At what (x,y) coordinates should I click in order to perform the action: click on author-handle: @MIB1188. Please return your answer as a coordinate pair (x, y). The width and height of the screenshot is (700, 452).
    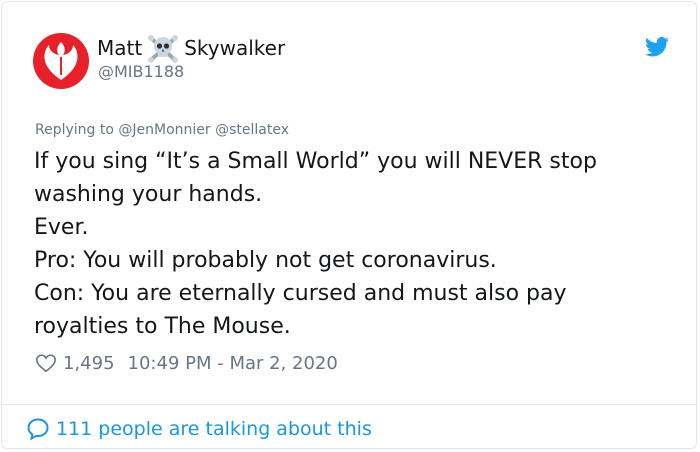
    Looking at the image, I should click on (141, 71).